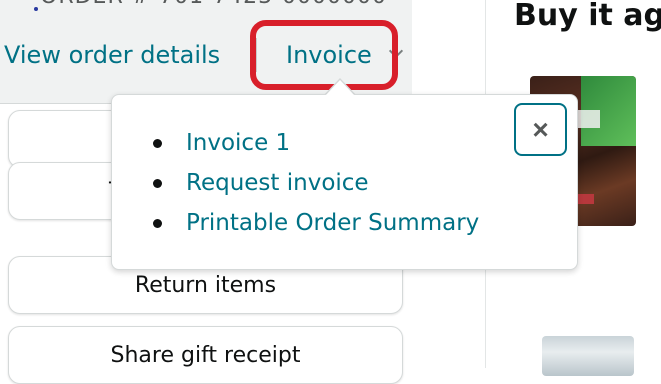 The height and width of the screenshot is (384, 661). What do you see at coordinates (540, 129) in the screenshot?
I see `close-icon: ×` at bounding box center [540, 129].